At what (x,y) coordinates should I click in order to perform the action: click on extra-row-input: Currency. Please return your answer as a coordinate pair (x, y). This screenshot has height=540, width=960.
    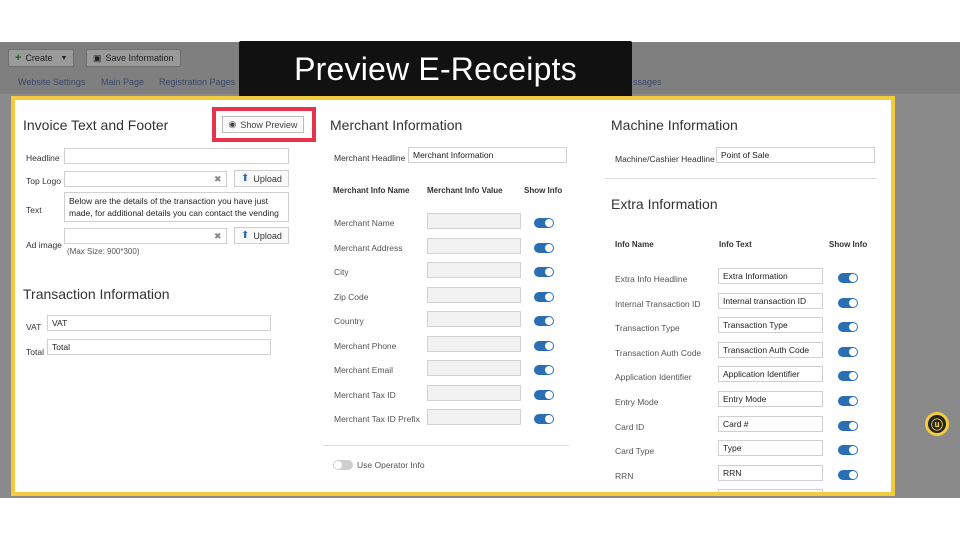
    Looking at the image, I should click on (770, 490).